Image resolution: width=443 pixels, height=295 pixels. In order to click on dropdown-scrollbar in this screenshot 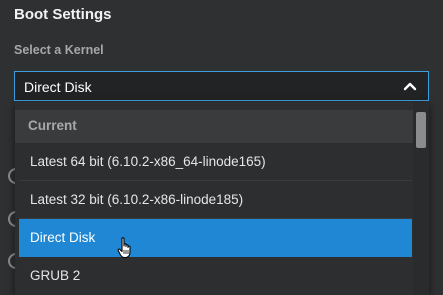, I will do `click(421, 198)`.